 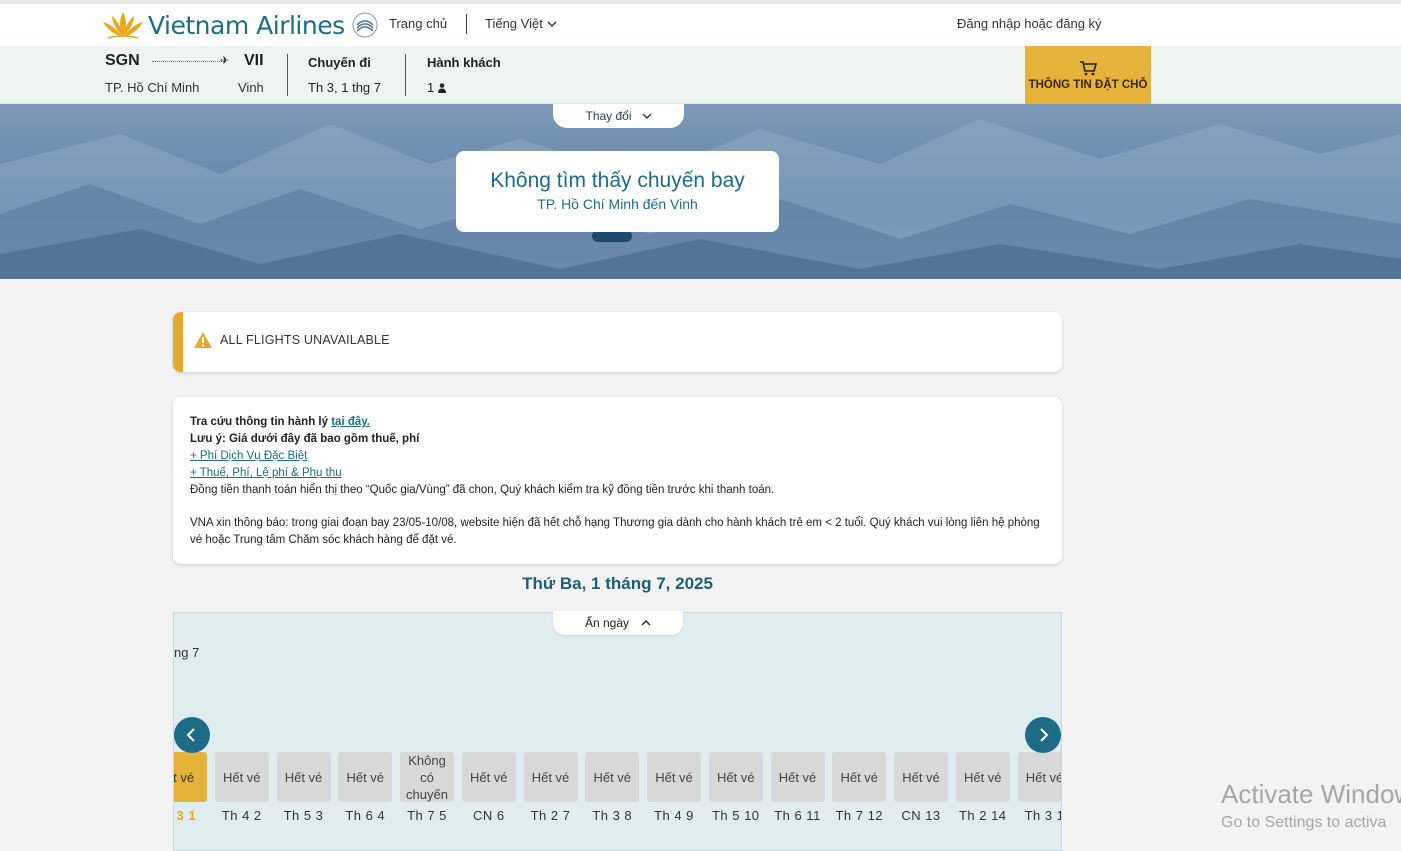 What do you see at coordinates (859, 815) in the screenshot?
I see `date-label: Th 7 12` at bounding box center [859, 815].